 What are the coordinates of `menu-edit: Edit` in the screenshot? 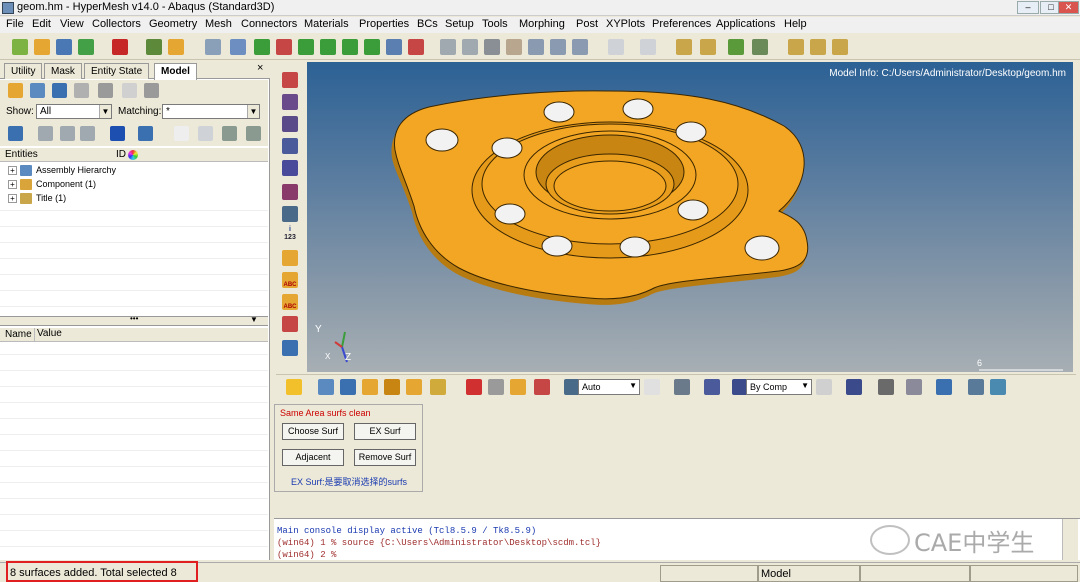 It's located at (41, 24).